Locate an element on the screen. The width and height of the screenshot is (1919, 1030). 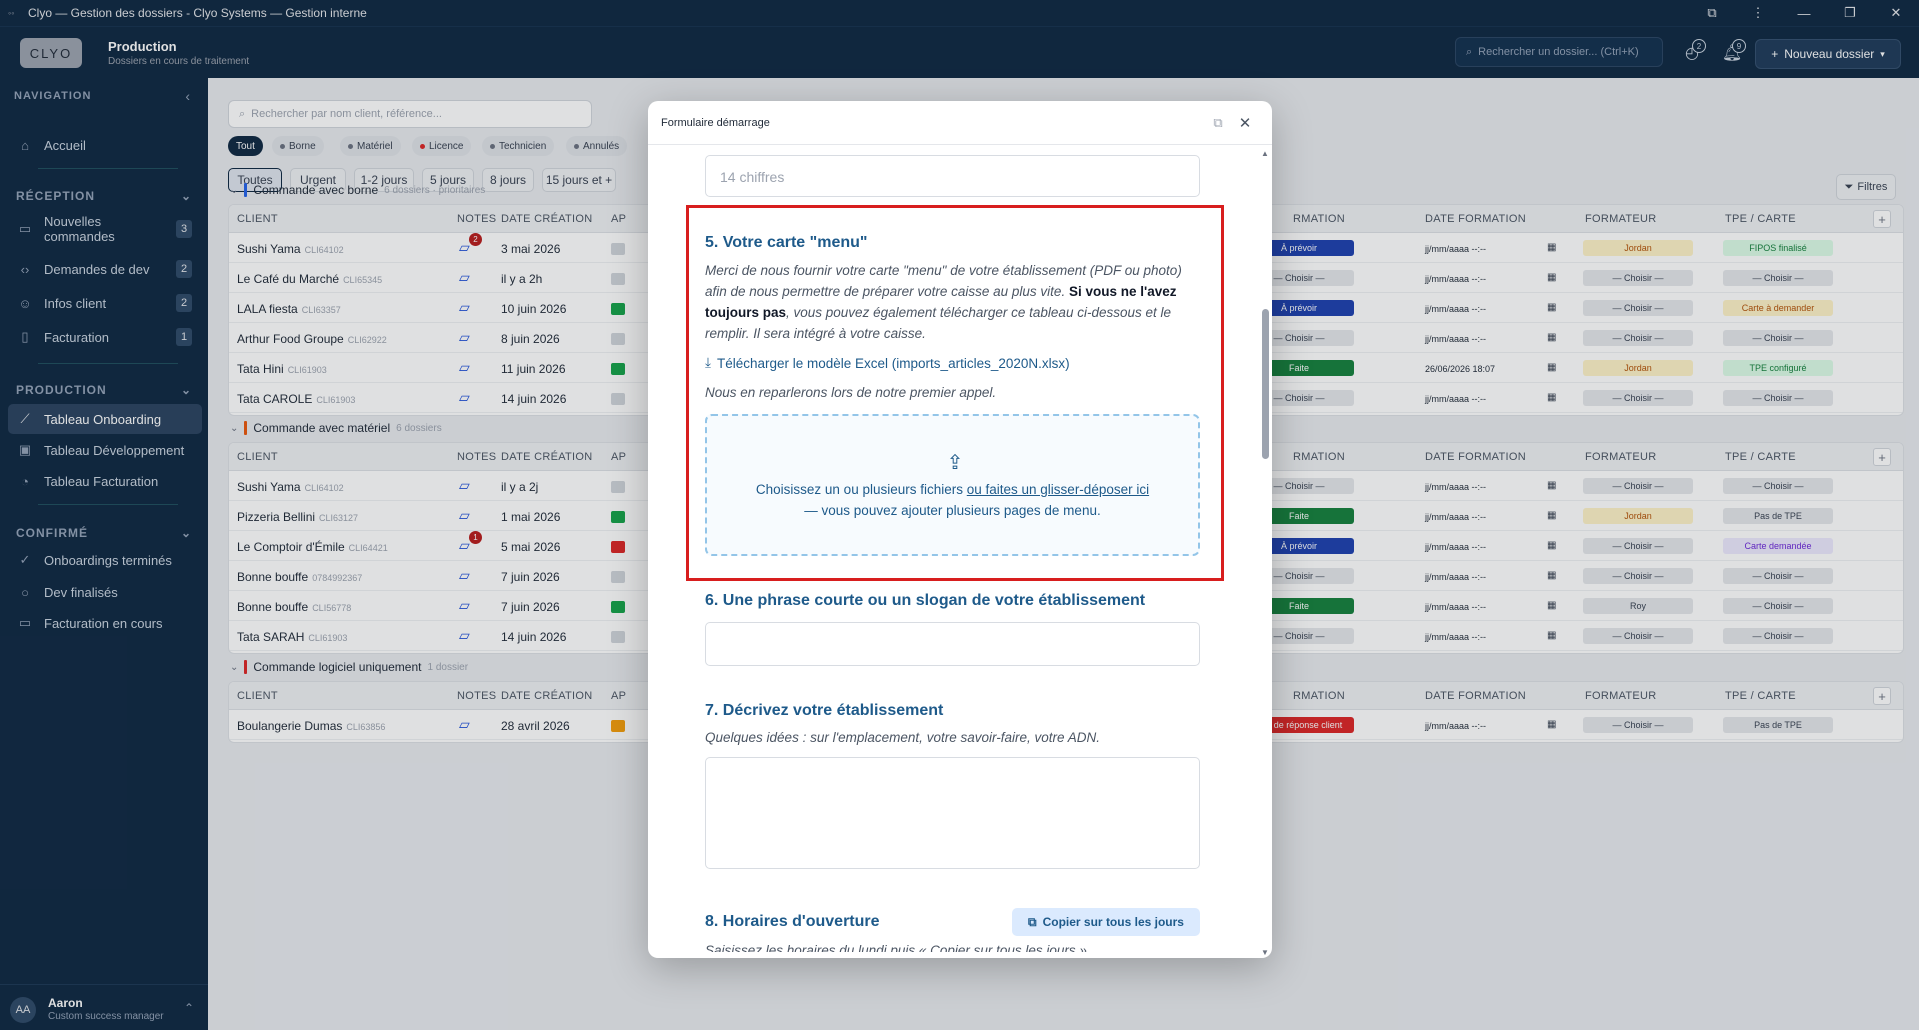
copy-all-days-button: ⧉ Copier sur tous les jours is located at coordinates (1106, 922).